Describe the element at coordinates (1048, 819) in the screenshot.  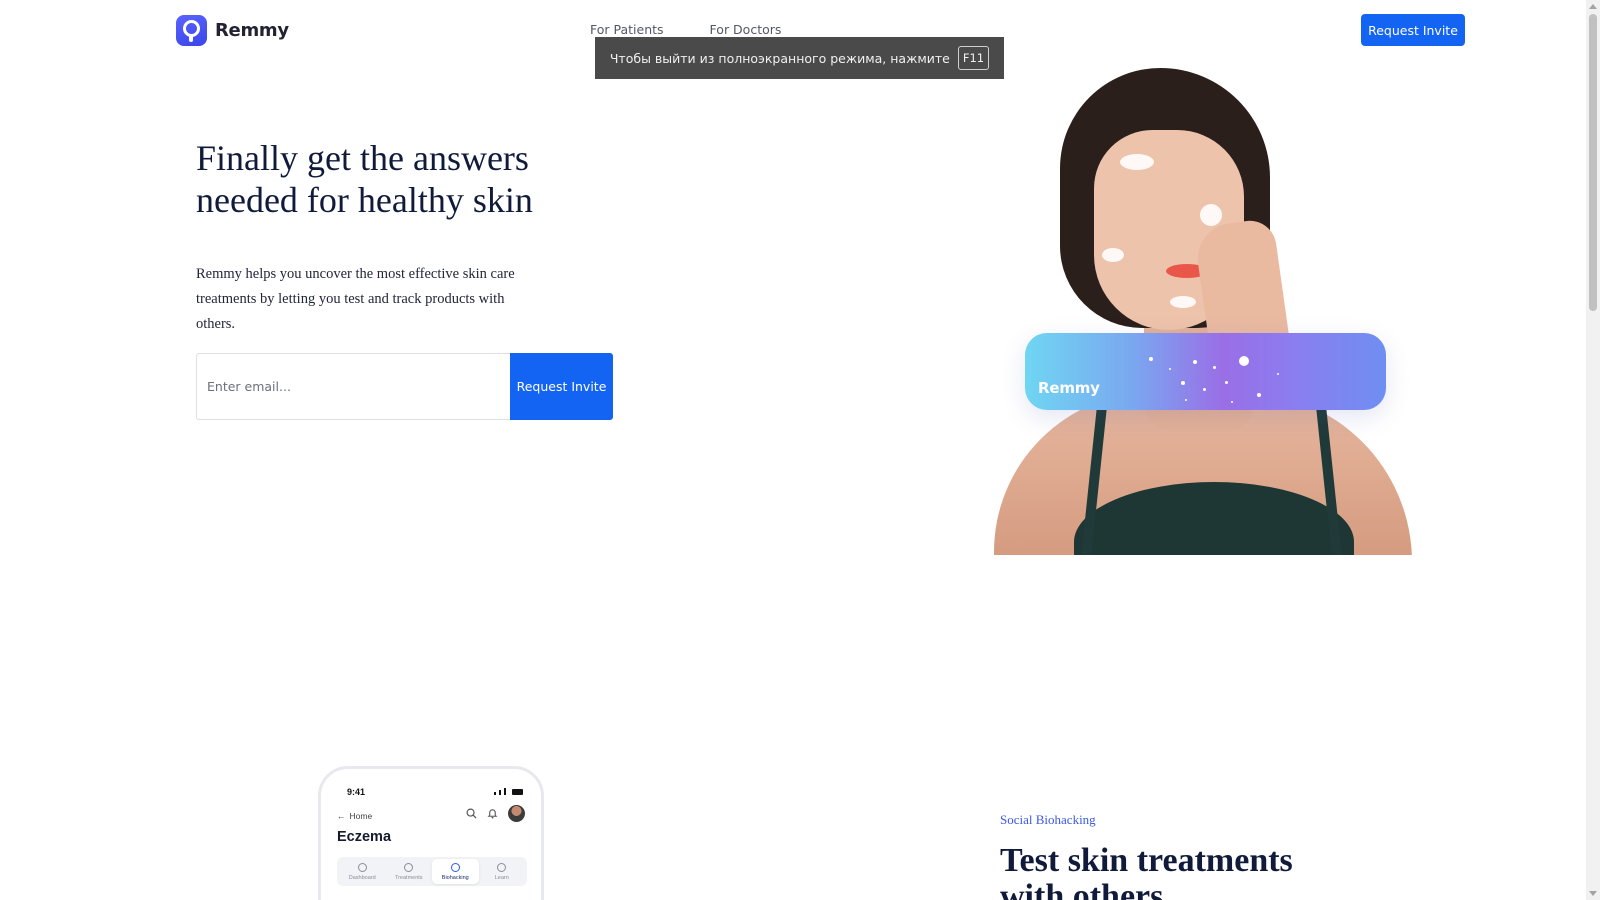
I see `section-eyebrow: Social Biohacking` at that location.